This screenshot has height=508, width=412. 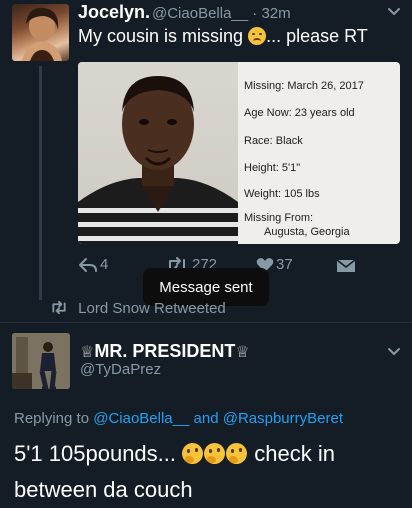 I want to click on crown-left: ♕, so click(x=87, y=352).